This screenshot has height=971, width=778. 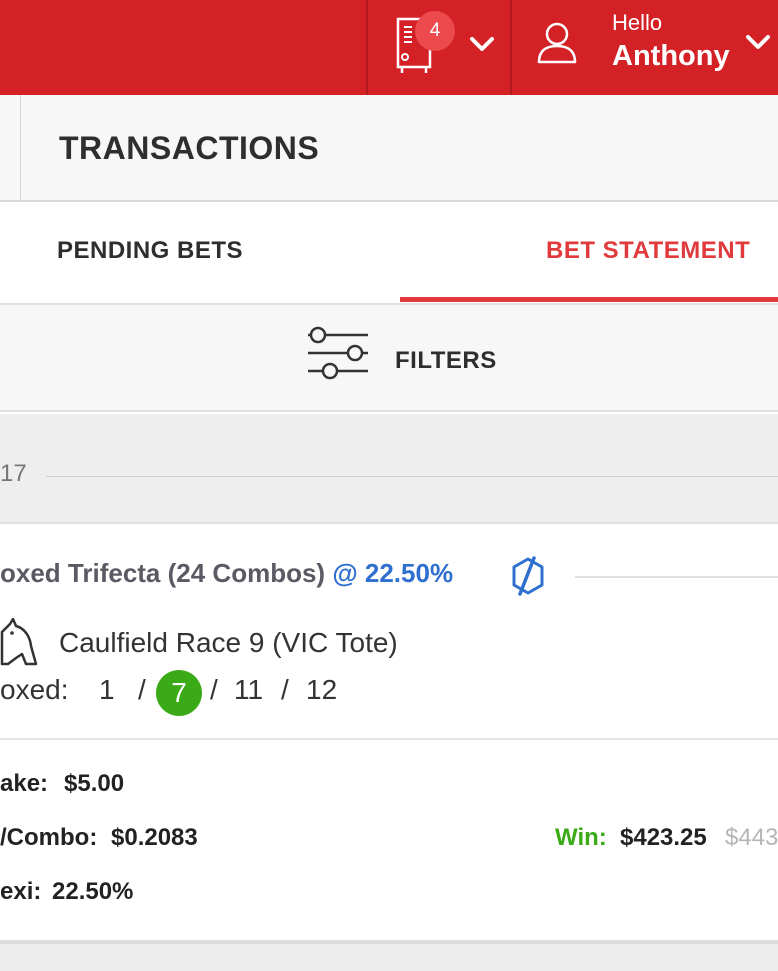 What do you see at coordinates (435, 31) in the screenshot?
I see `betslip-count-badge: 4` at bounding box center [435, 31].